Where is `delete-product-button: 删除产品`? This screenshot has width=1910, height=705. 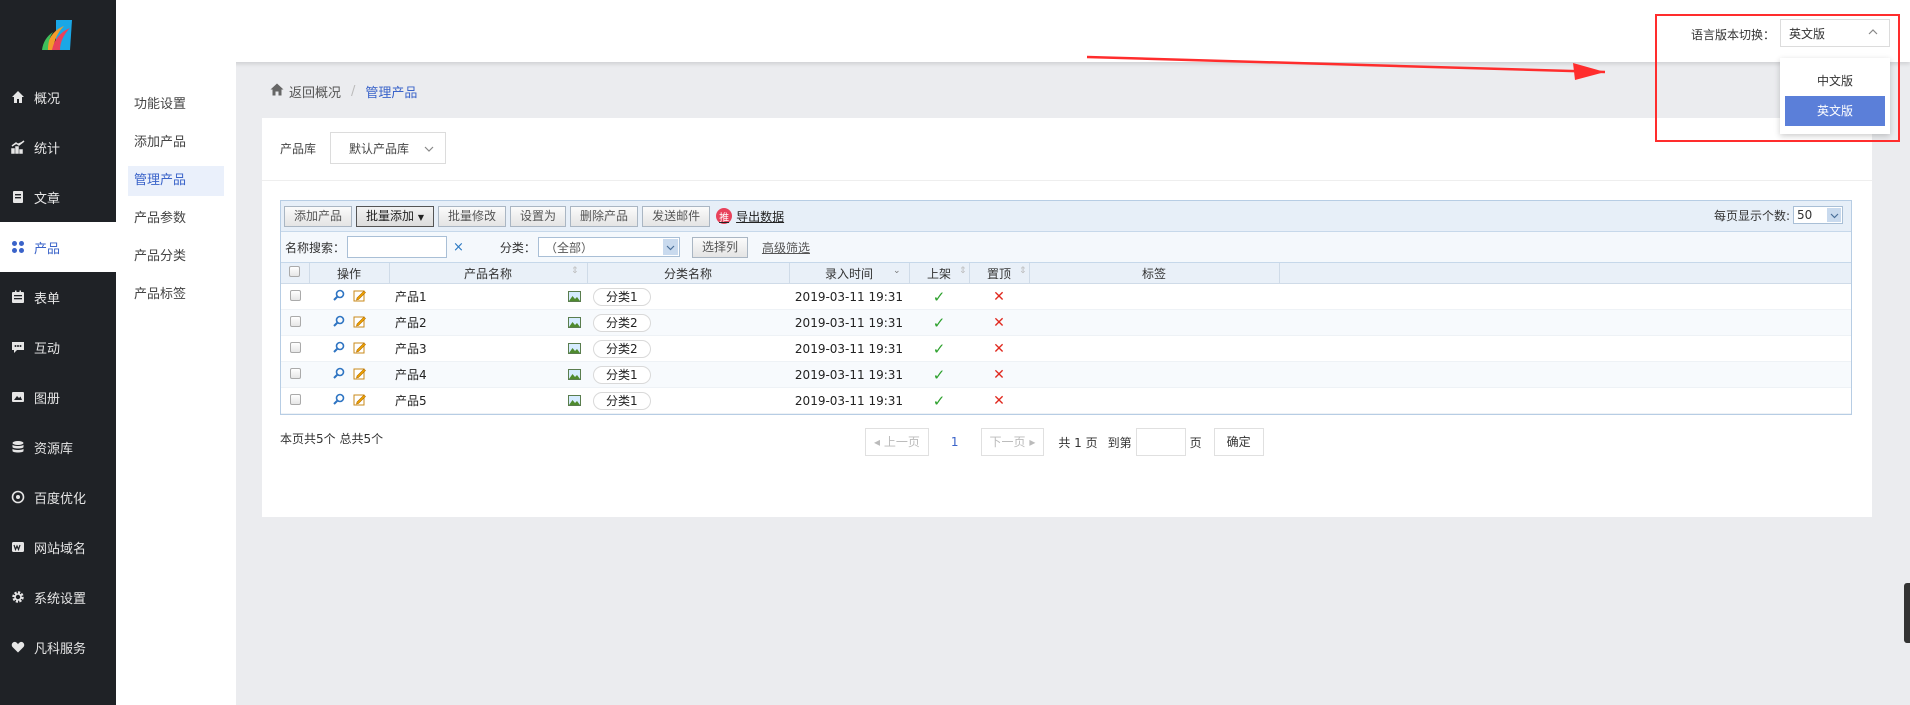 delete-product-button: 删除产品 is located at coordinates (604, 216).